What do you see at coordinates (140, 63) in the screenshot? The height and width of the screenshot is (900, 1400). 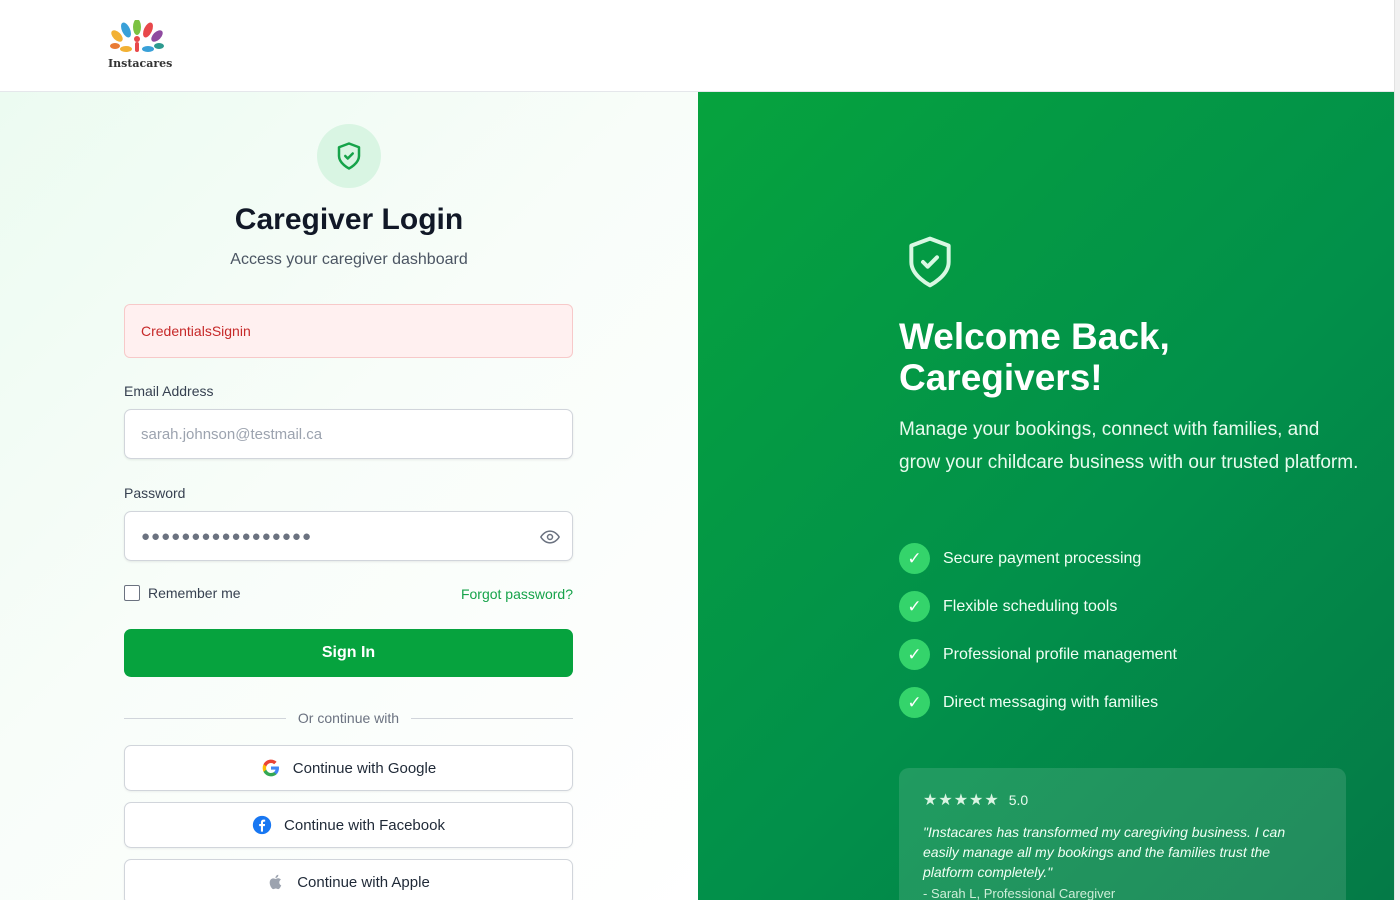 I see `brand-name: Instacares` at bounding box center [140, 63].